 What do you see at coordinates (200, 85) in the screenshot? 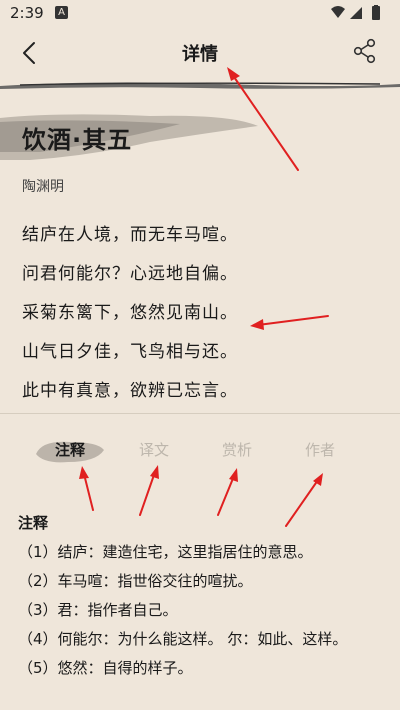
I see `ink-divider` at bounding box center [200, 85].